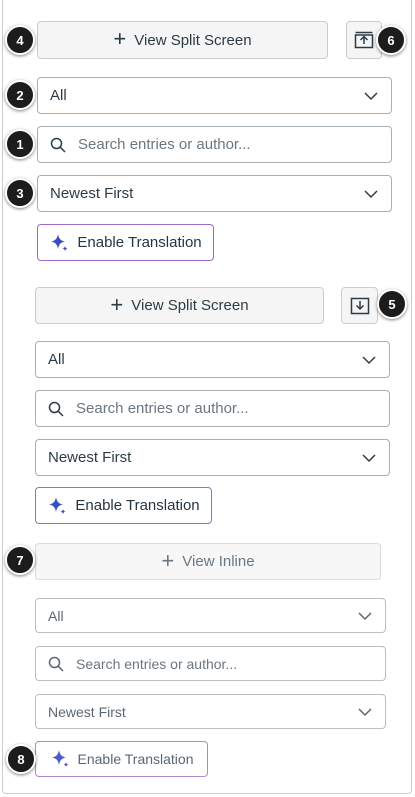  I want to click on callout-badge-6: 6, so click(391, 40).